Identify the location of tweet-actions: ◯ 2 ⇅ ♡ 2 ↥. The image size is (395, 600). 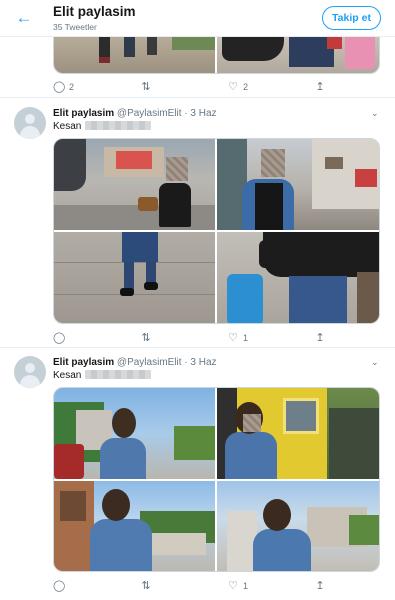
(203, 87).